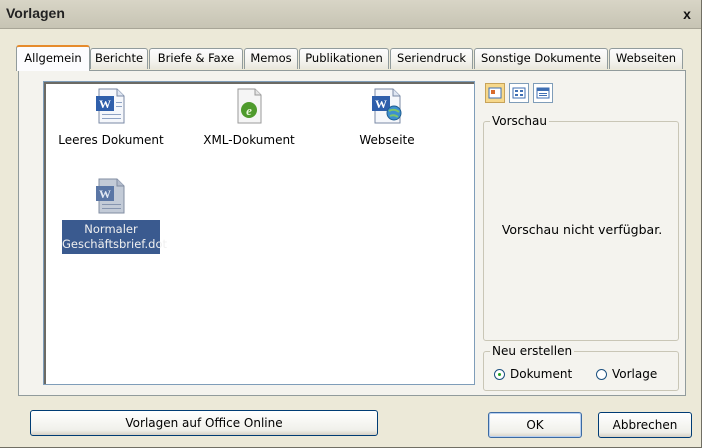 The width and height of the screenshot is (702, 448). I want to click on web-page-icon: W, so click(387, 106).